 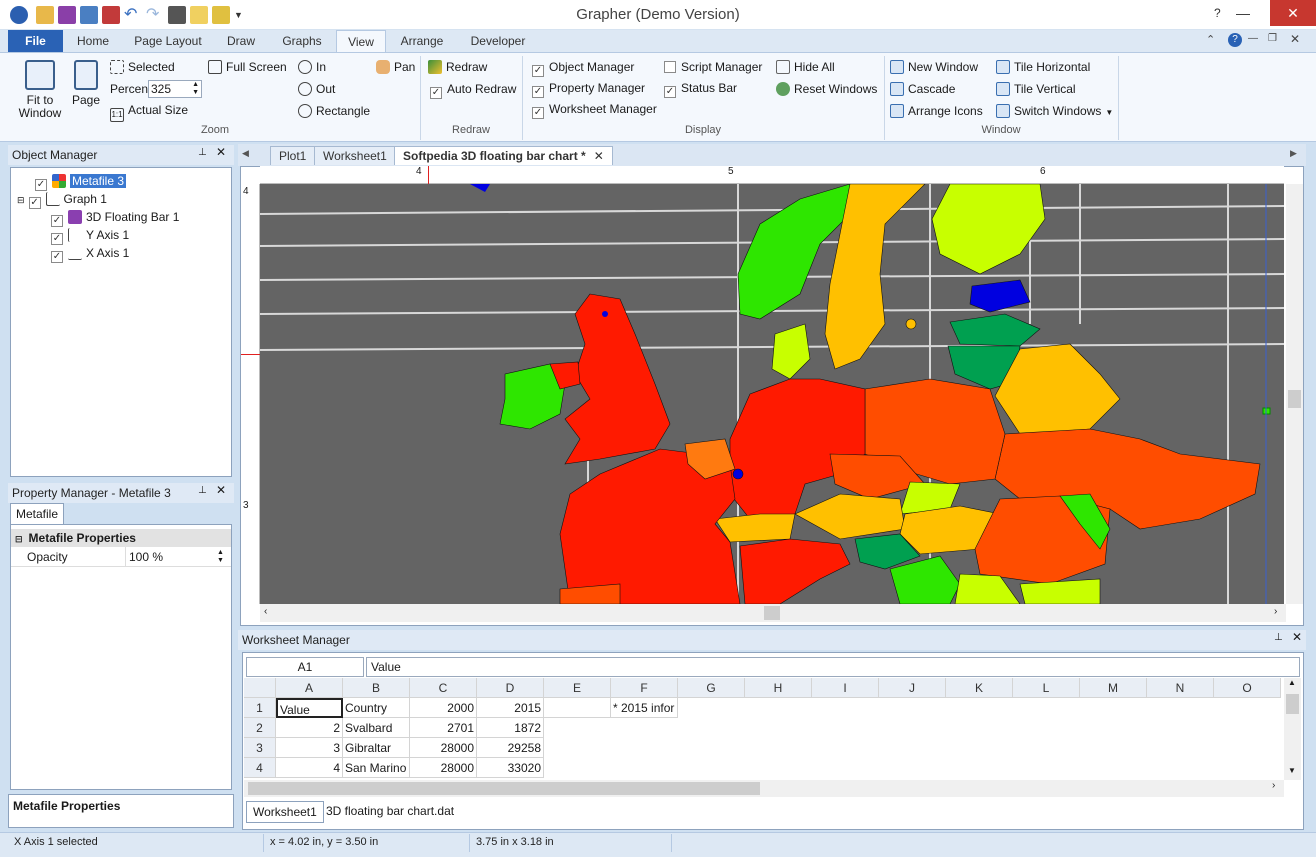 What do you see at coordinates (305, 667) in the screenshot?
I see `cell-reference: A1` at bounding box center [305, 667].